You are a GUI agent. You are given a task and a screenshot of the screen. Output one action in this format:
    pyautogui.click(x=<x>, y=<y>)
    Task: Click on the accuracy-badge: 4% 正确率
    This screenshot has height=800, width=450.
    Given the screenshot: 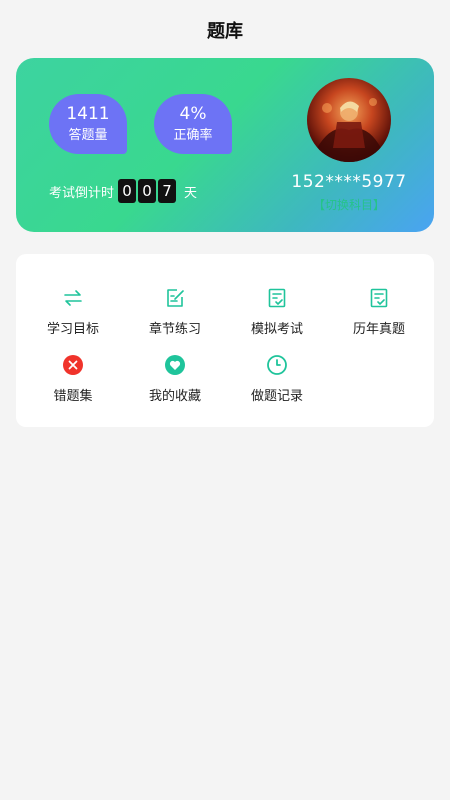 What is the action you would take?
    pyautogui.click(x=193, y=124)
    